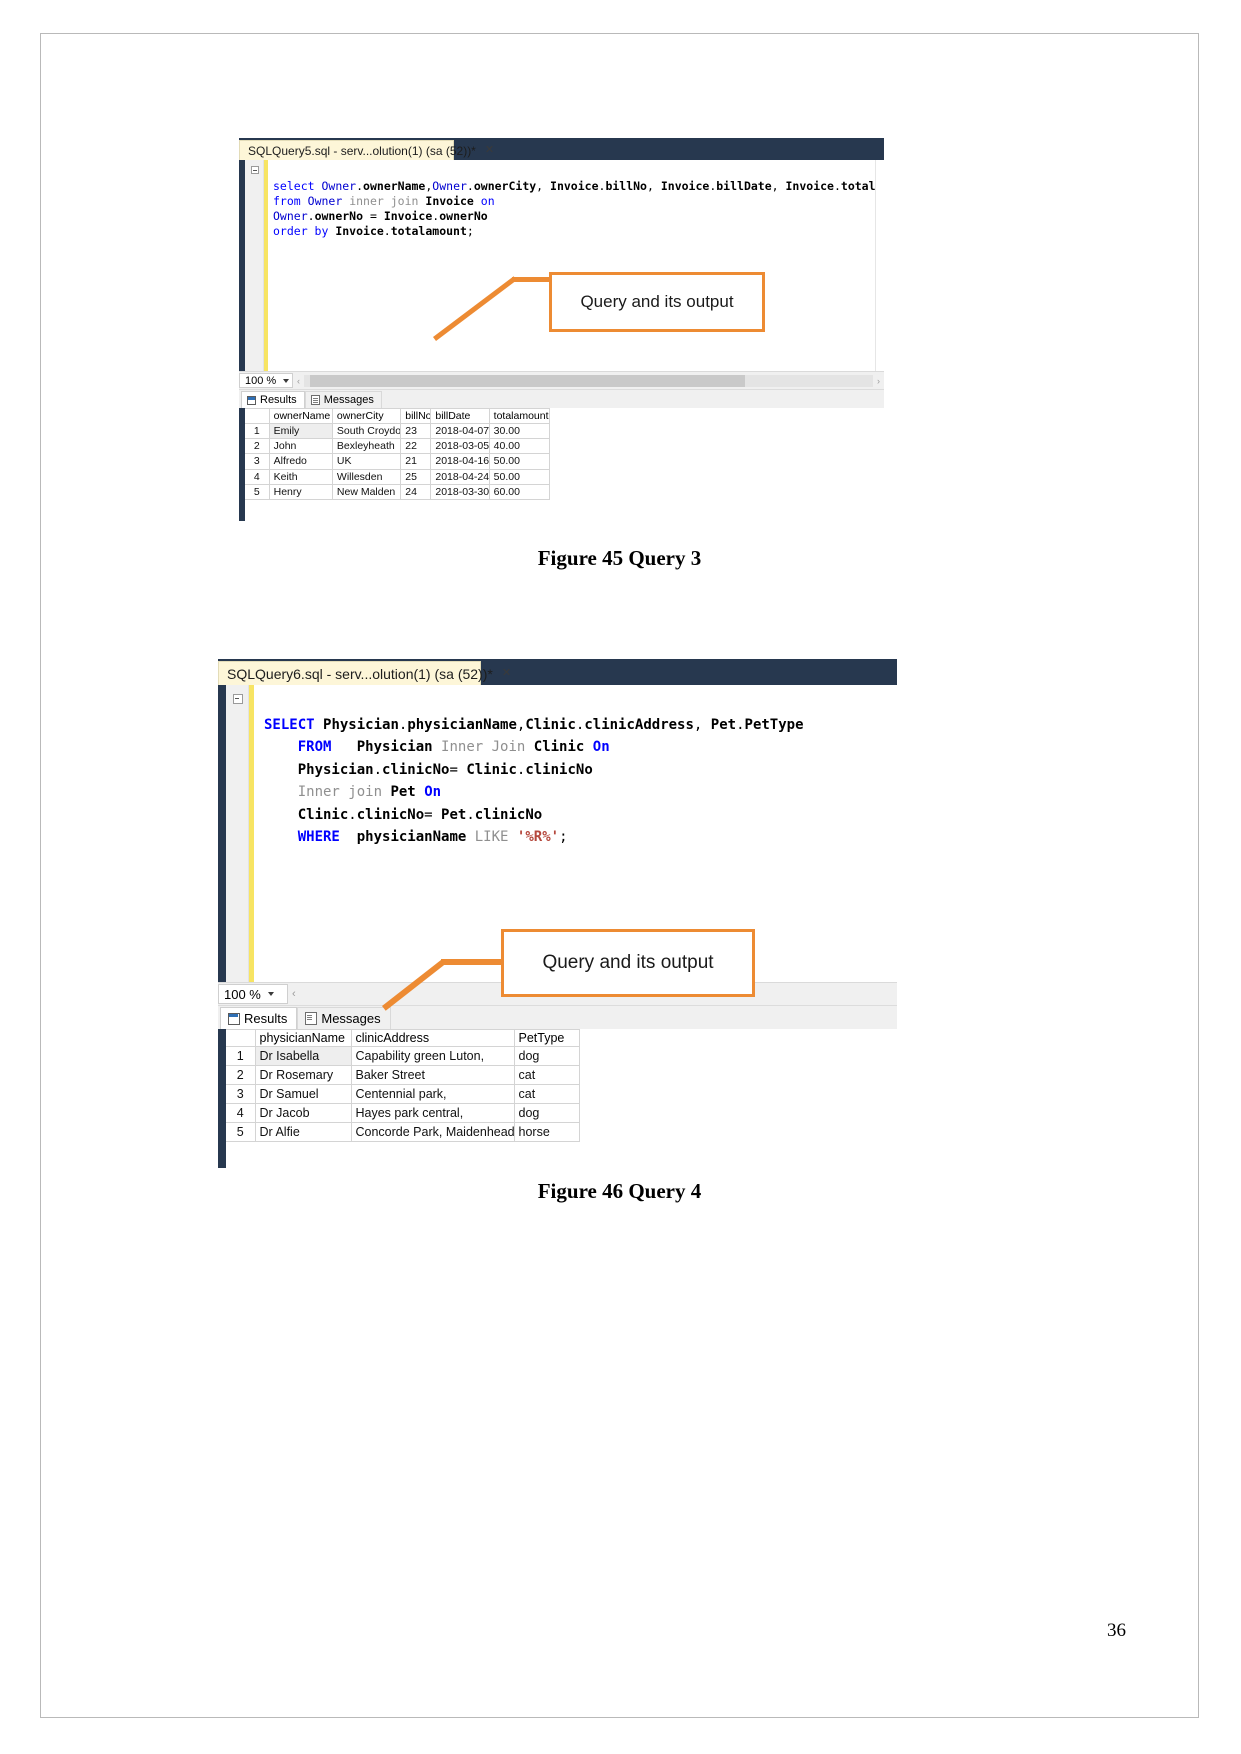  I want to click on grid-col-pettype: PetType, so click(546, 1038).